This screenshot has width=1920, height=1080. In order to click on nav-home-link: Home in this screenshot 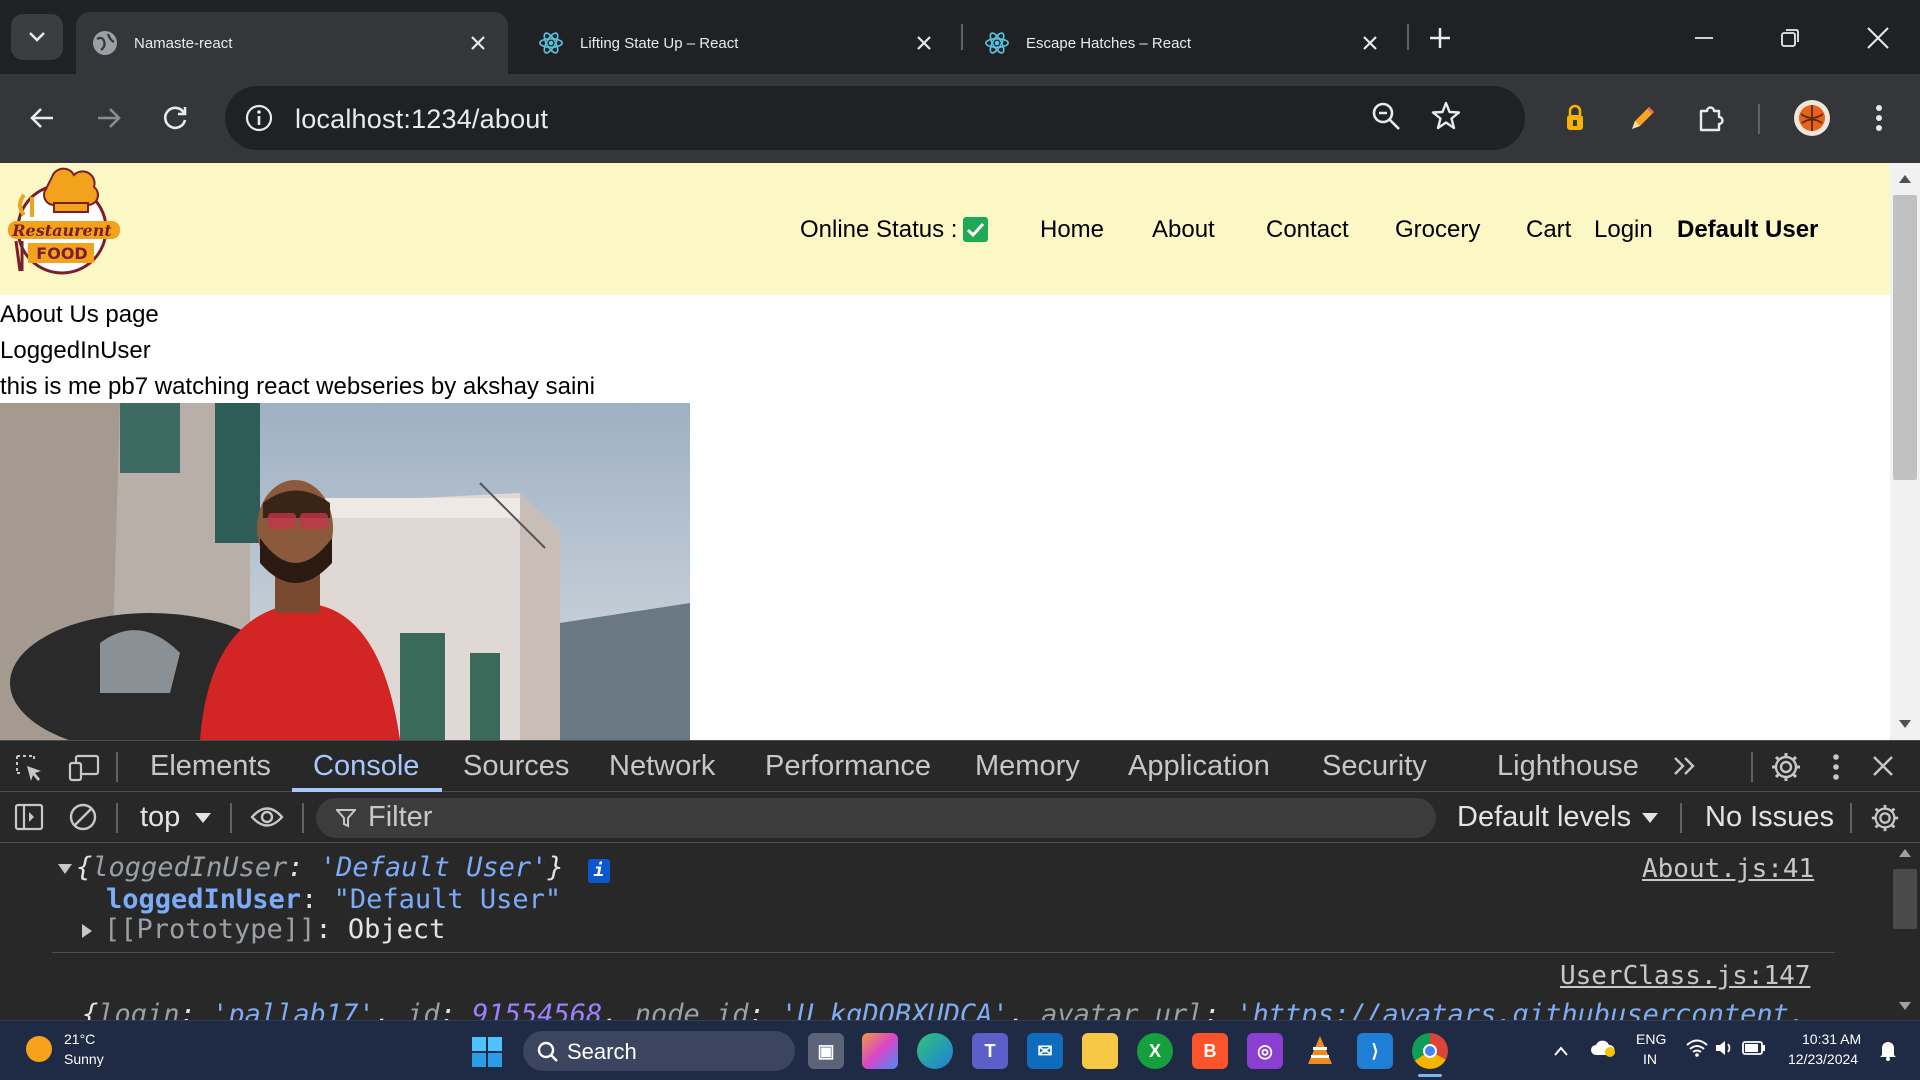, I will do `click(1072, 230)`.